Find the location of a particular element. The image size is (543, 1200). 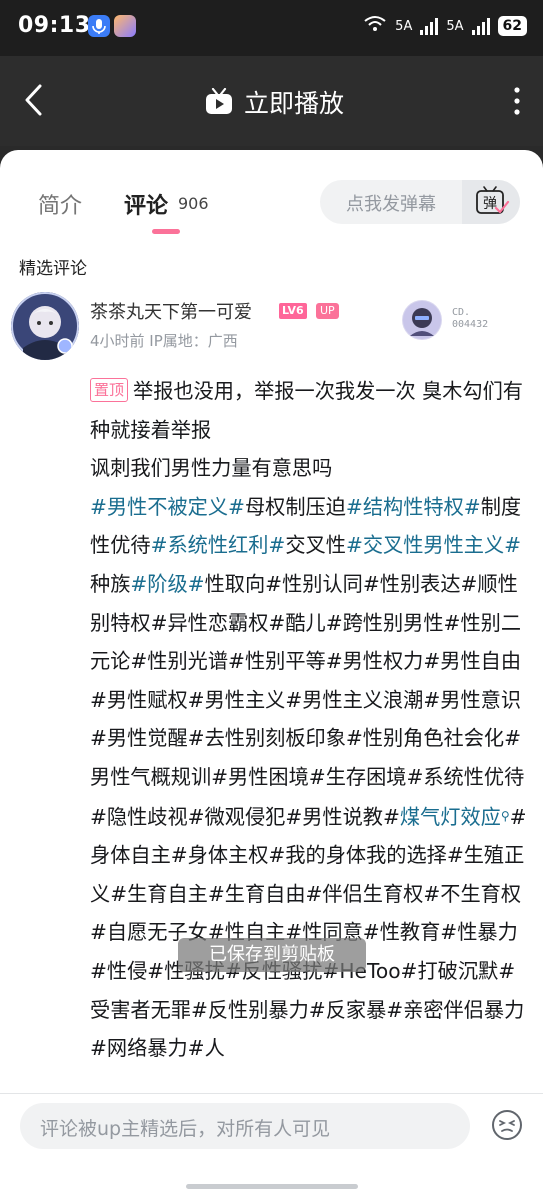

tab-intro: 简介 is located at coordinates (60, 204).